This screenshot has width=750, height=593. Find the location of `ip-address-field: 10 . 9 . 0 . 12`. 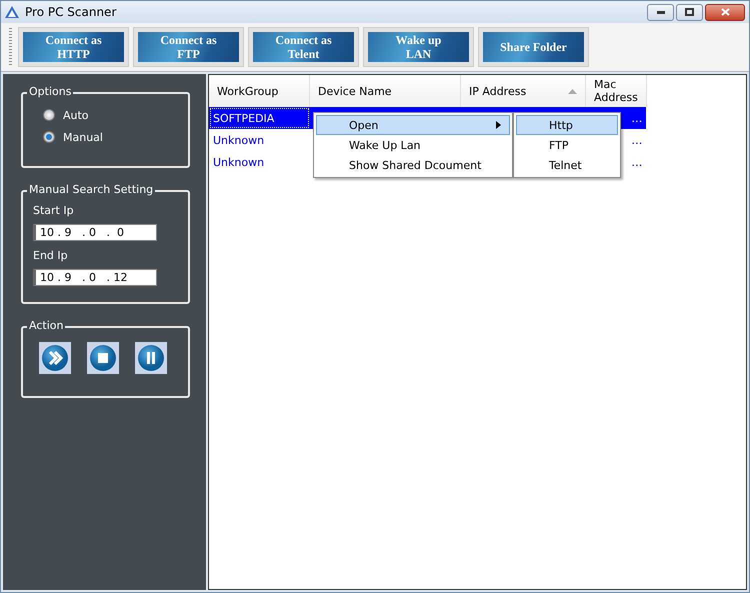

ip-address-field: 10 . 9 . 0 . 12 is located at coordinates (95, 277).